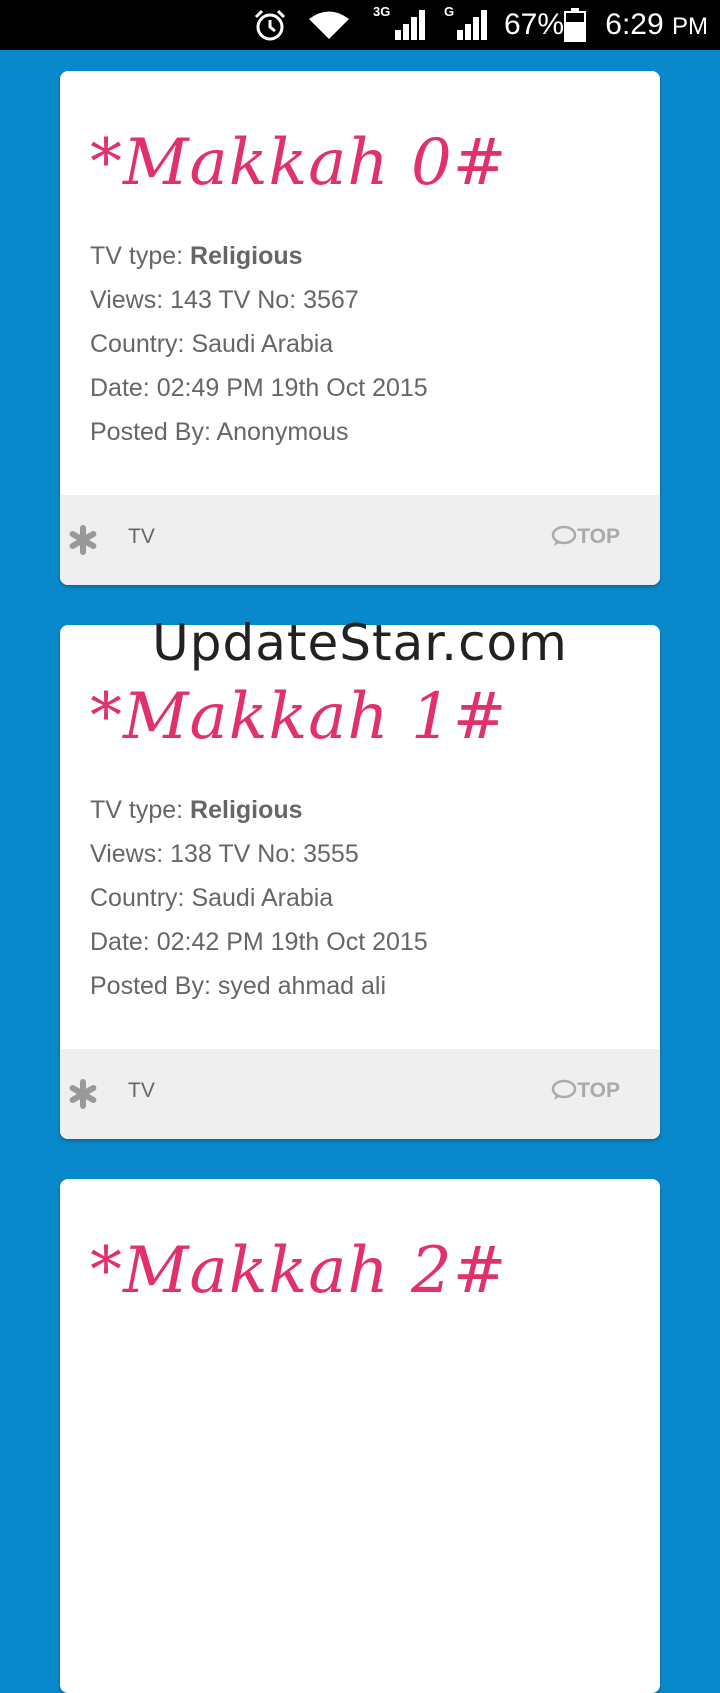 The width and height of the screenshot is (720, 1693). What do you see at coordinates (302, 986) in the screenshot?
I see `posted-by-value: syed ahmad ali` at bounding box center [302, 986].